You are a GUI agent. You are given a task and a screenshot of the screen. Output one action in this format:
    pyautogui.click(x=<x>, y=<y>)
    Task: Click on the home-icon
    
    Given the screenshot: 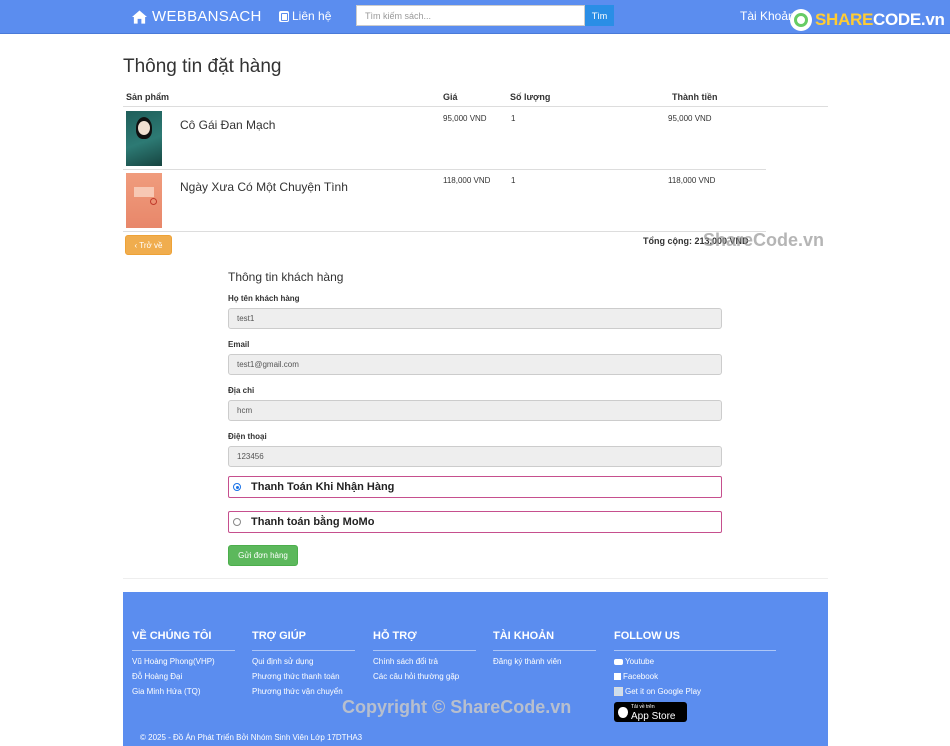 What is the action you would take?
    pyautogui.click(x=139, y=16)
    